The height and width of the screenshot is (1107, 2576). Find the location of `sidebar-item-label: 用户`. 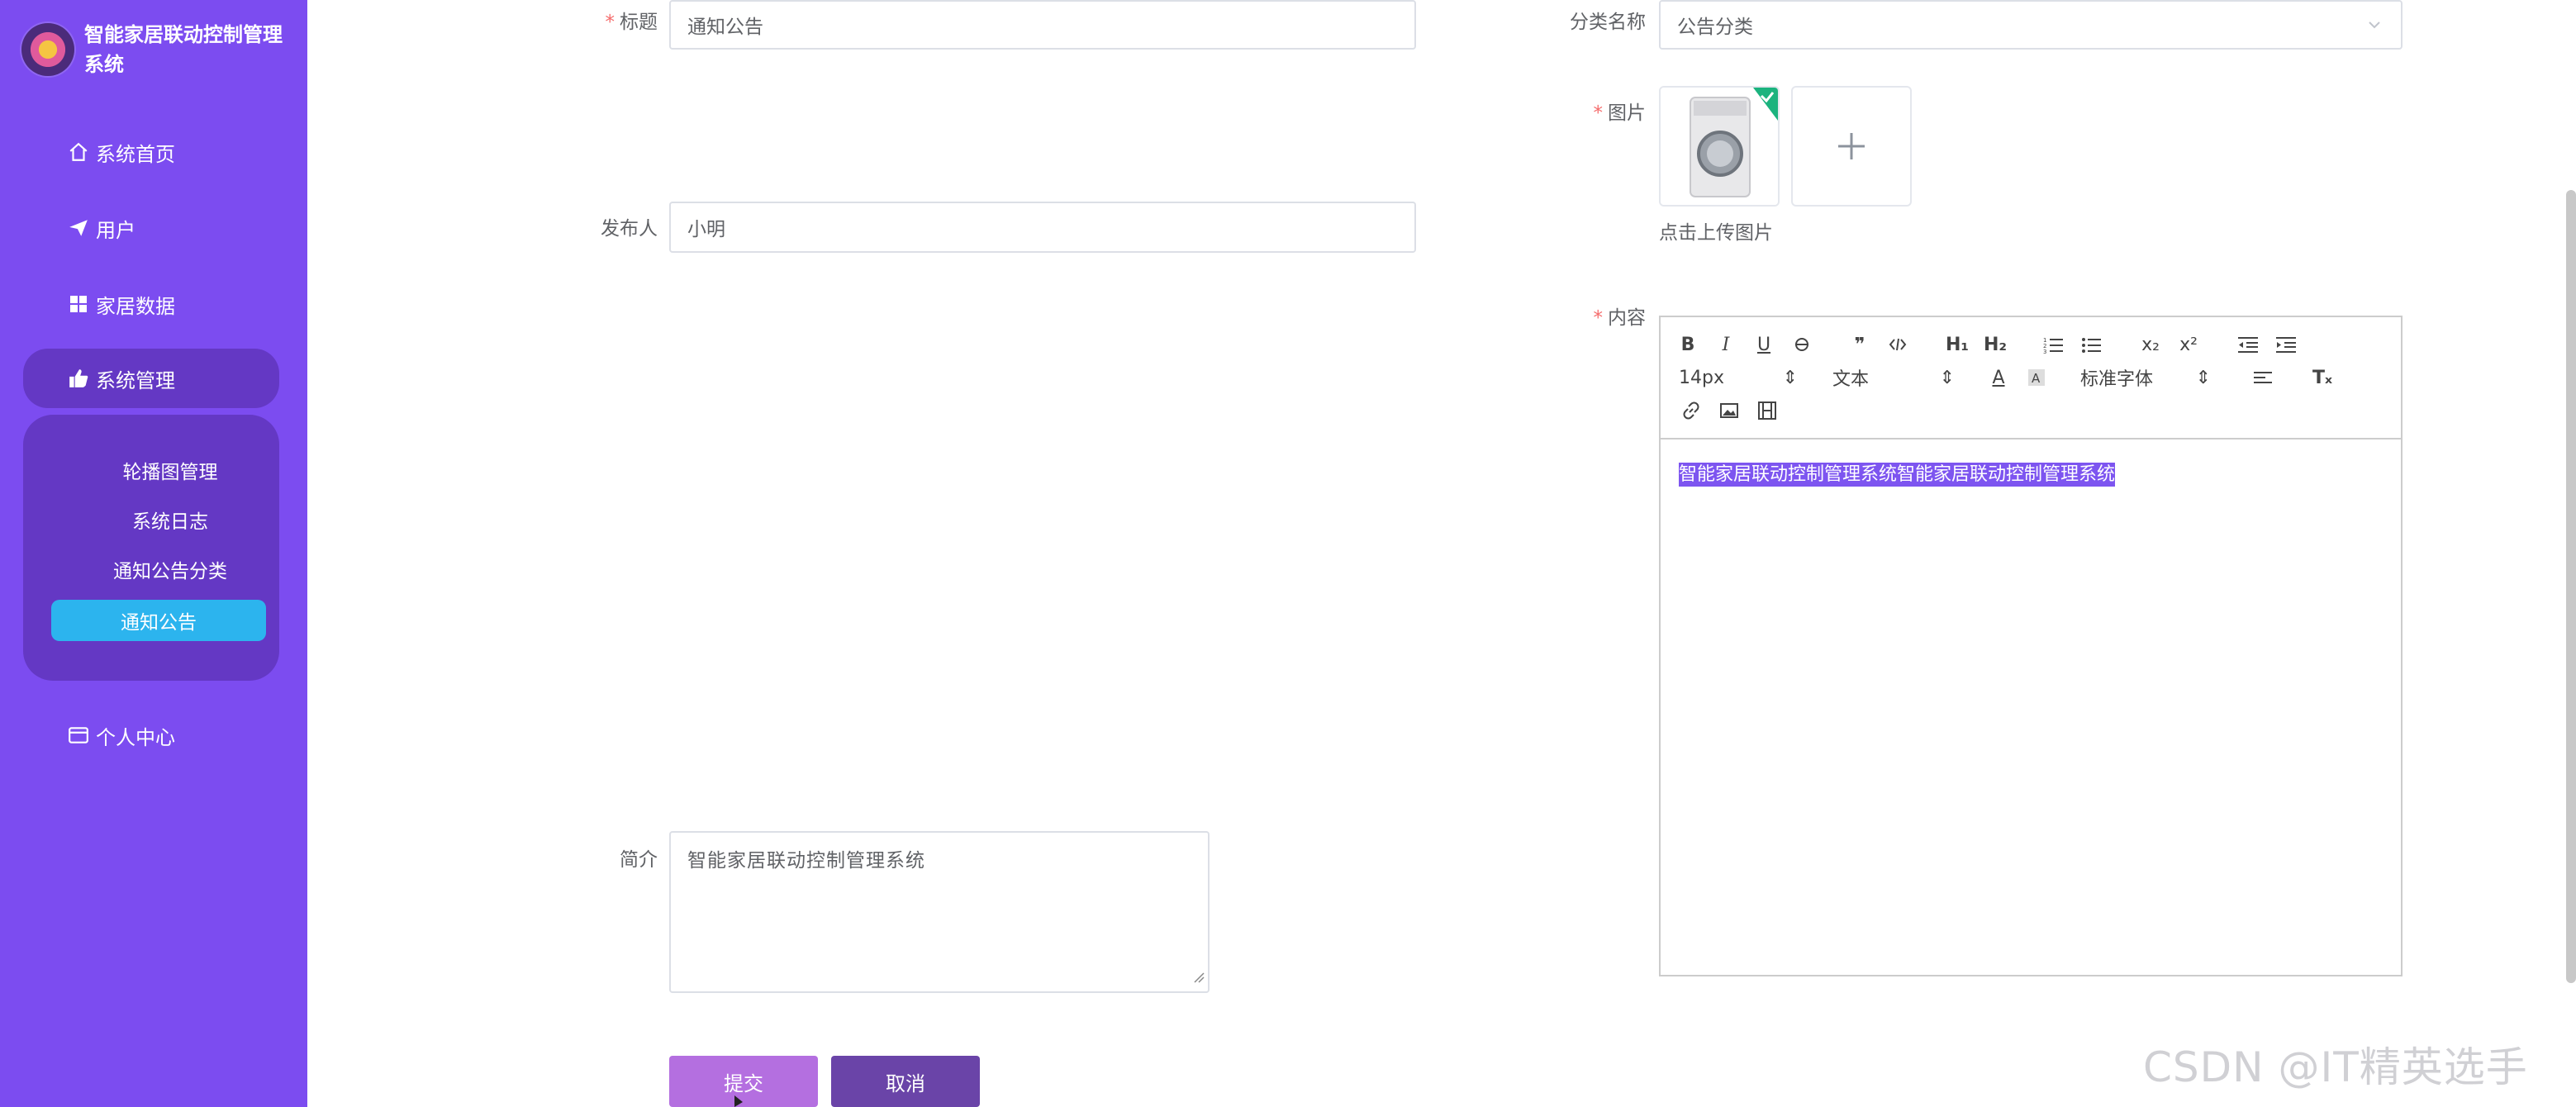

sidebar-item-label: 用户 is located at coordinates (115, 230).